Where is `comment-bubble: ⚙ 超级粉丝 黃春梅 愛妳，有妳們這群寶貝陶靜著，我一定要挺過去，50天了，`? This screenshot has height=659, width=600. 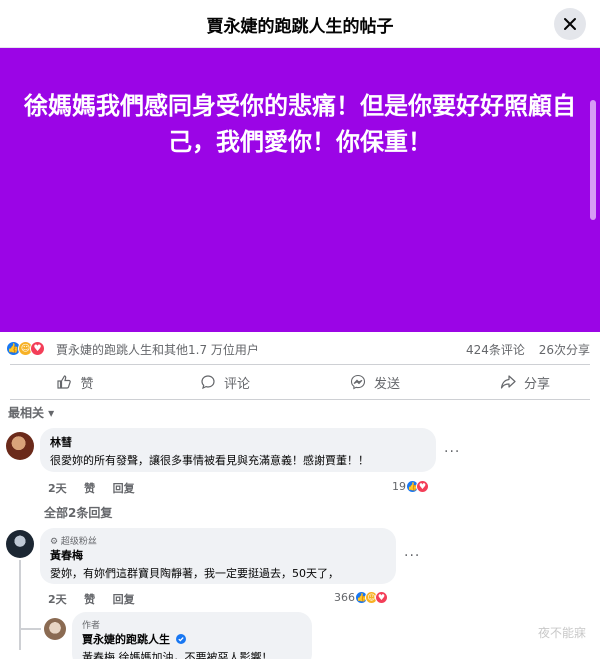 comment-bubble: ⚙ 超级粉丝 黃春梅 愛妳，有妳們這群寶貝陶靜著，我一定要挺過去，50天了， is located at coordinates (218, 556).